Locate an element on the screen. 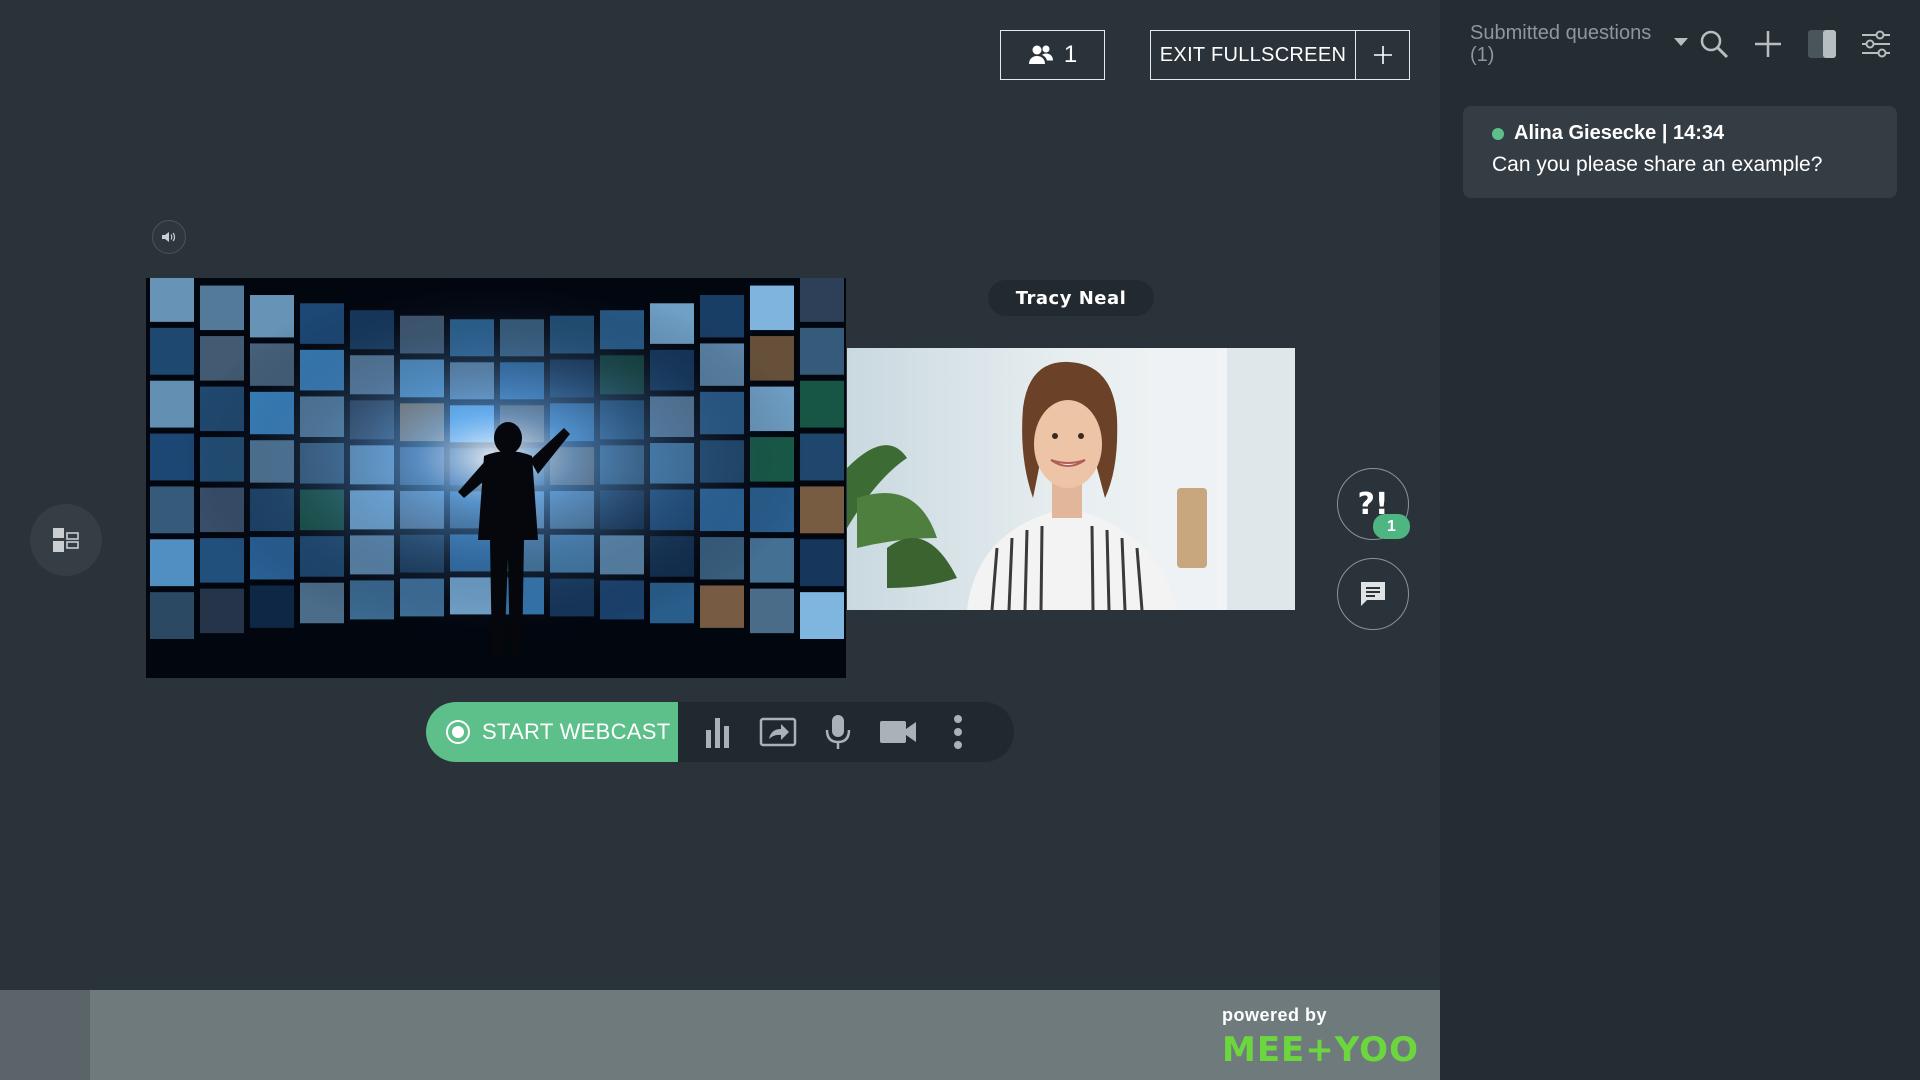 The image size is (1920, 1080). exit-fullscreen-button: EXIT FULLSCREEN is located at coordinates (1253, 55).